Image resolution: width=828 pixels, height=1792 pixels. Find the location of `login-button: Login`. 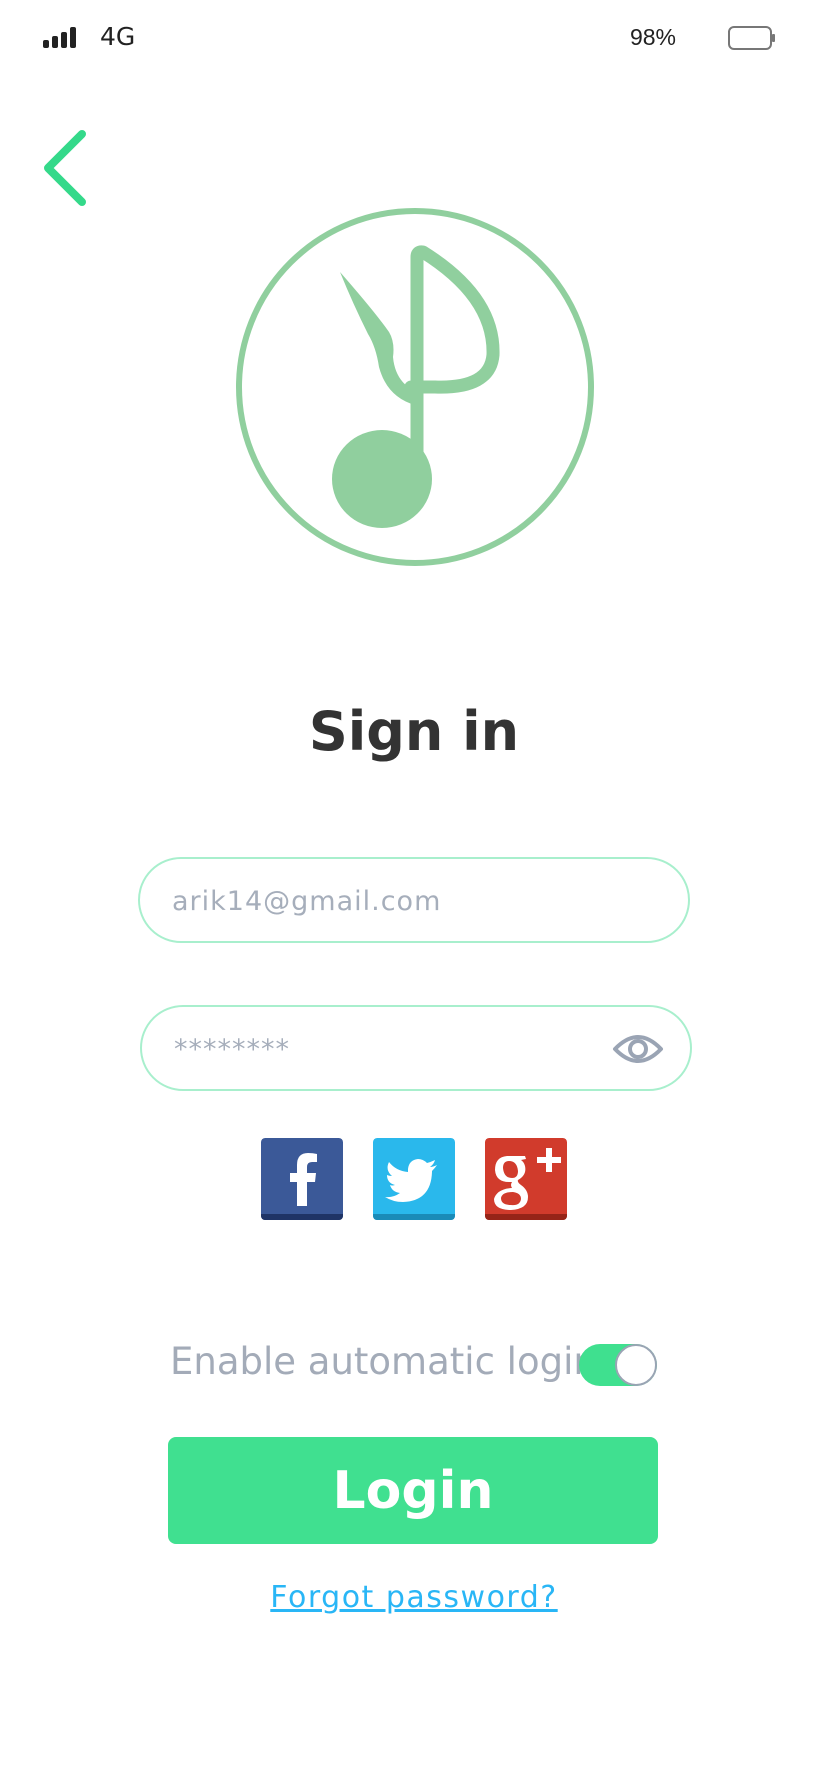

login-button: Login is located at coordinates (413, 1490).